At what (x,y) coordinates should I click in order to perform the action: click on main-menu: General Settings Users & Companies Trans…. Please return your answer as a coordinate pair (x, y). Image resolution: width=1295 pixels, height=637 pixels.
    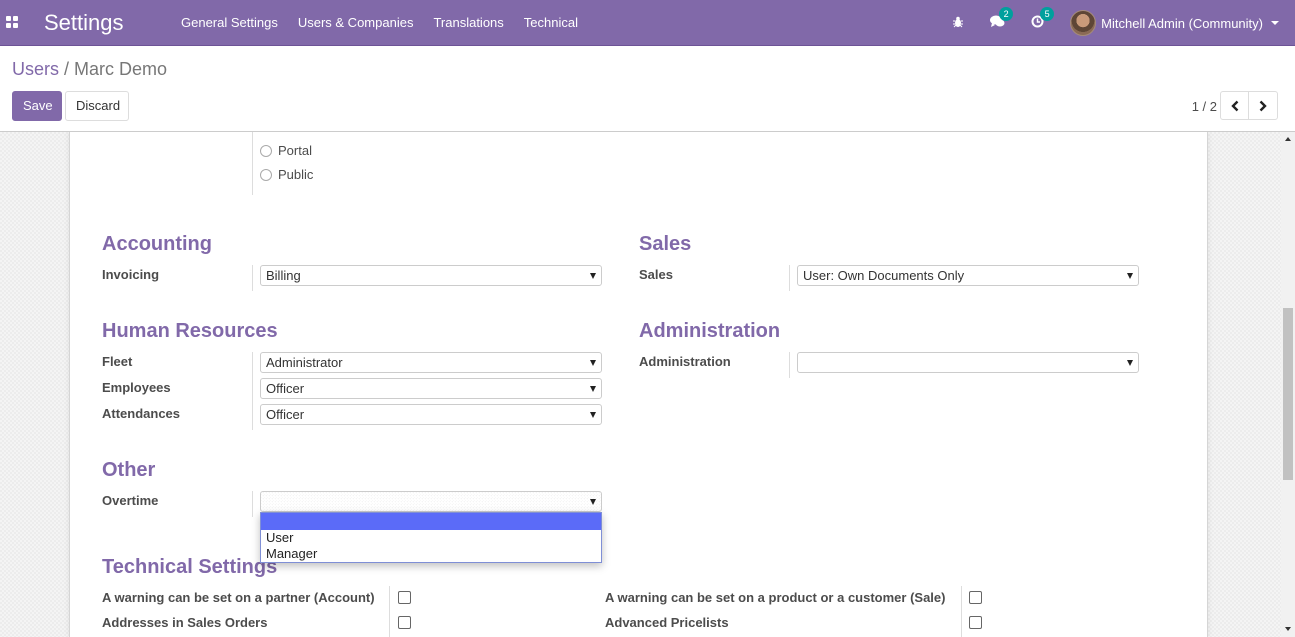
    Looking at the image, I should click on (379, 22).